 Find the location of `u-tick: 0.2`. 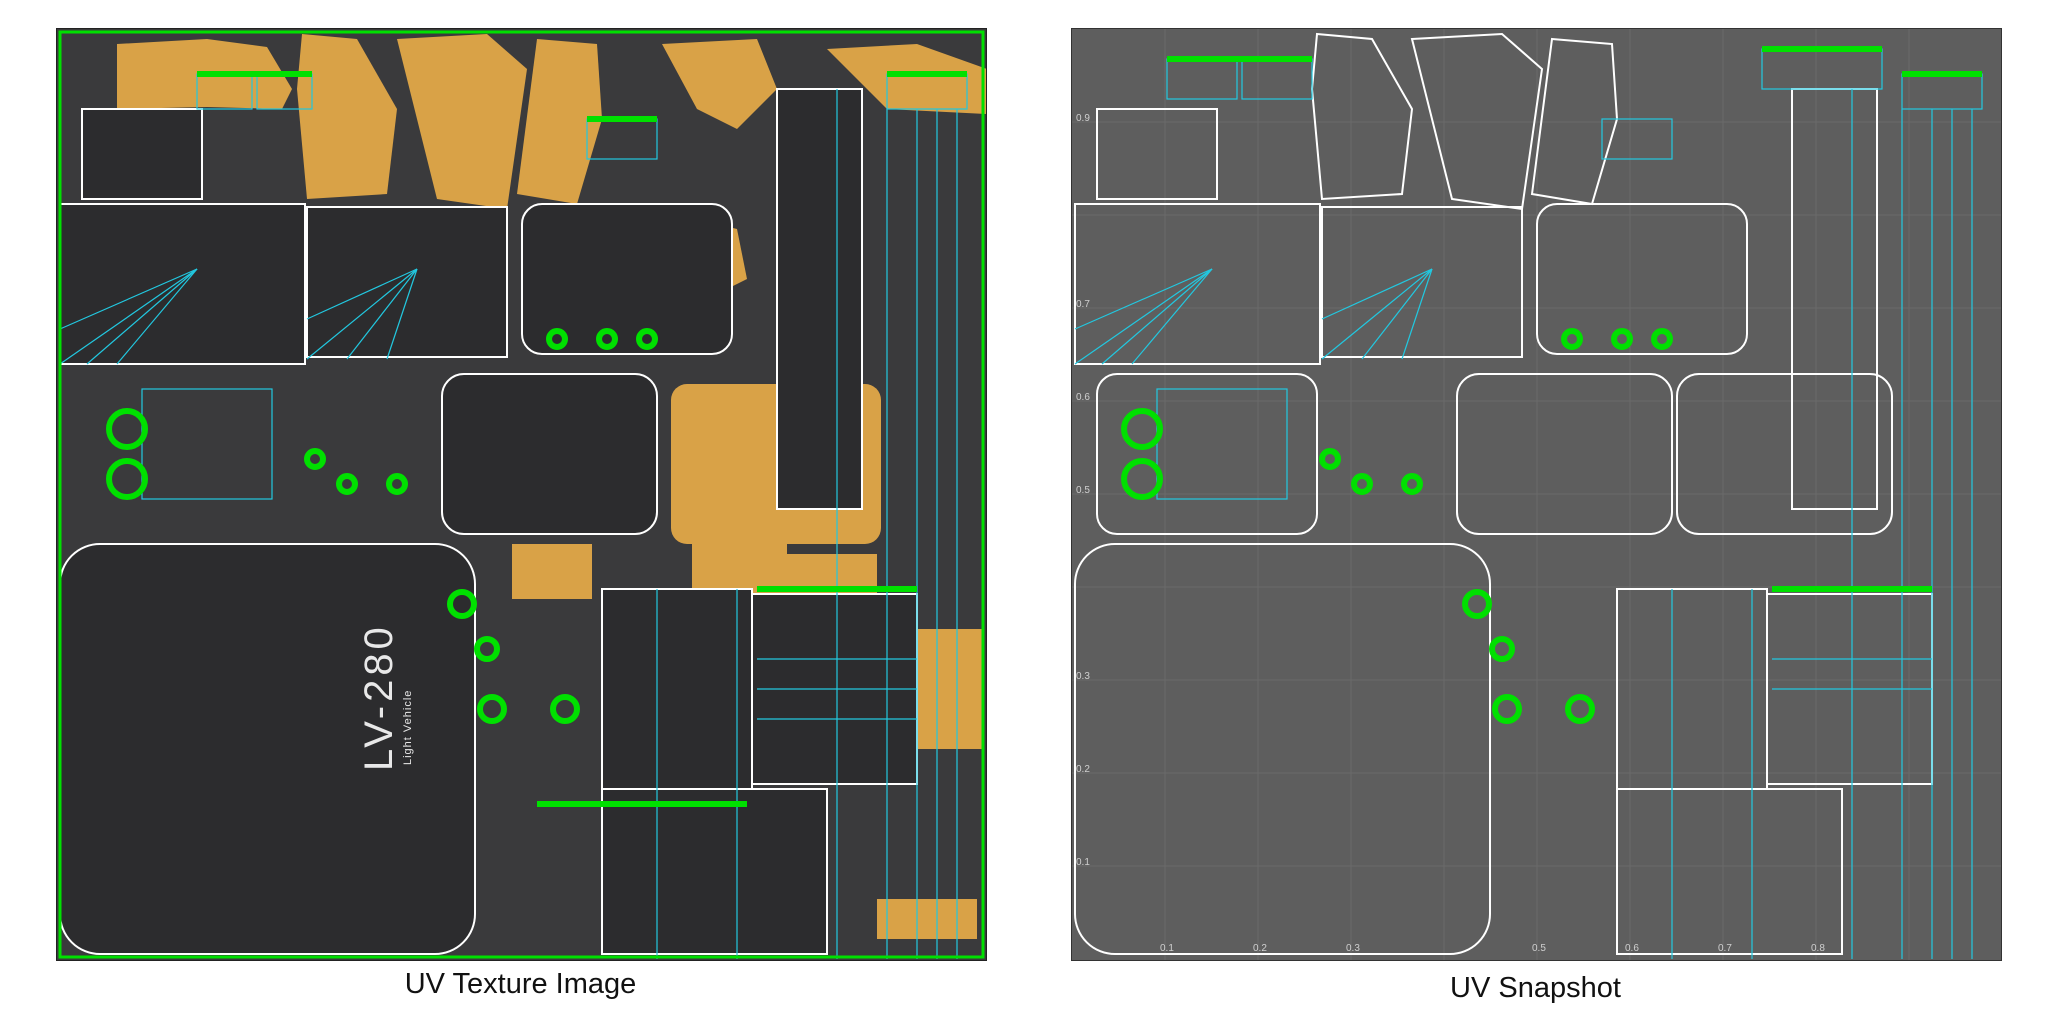

u-tick: 0.2 is located at coordinates (1260, 948).